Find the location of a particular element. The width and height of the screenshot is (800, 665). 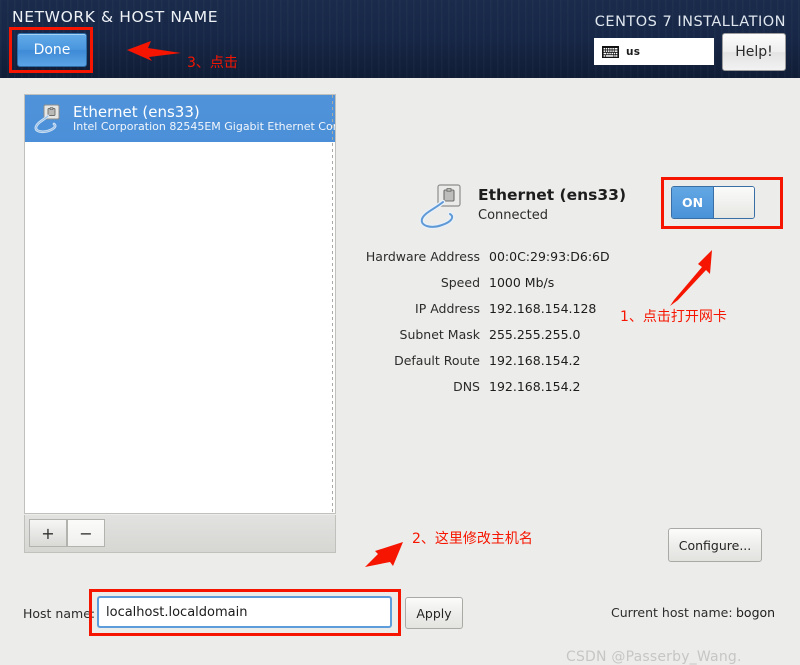

keyboard-icon is located at coordinates (610, 51).